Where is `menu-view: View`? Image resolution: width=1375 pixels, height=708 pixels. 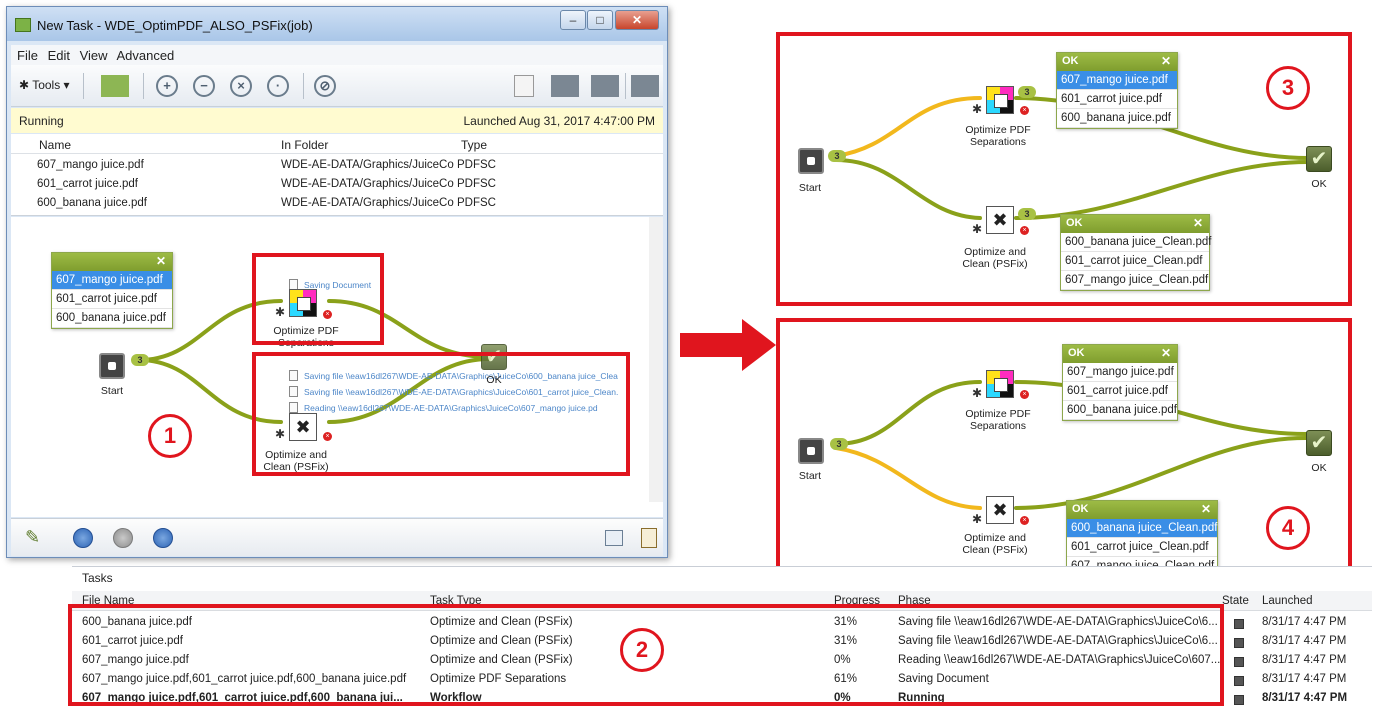 menu-view: View is located at coordinates (94, 55).